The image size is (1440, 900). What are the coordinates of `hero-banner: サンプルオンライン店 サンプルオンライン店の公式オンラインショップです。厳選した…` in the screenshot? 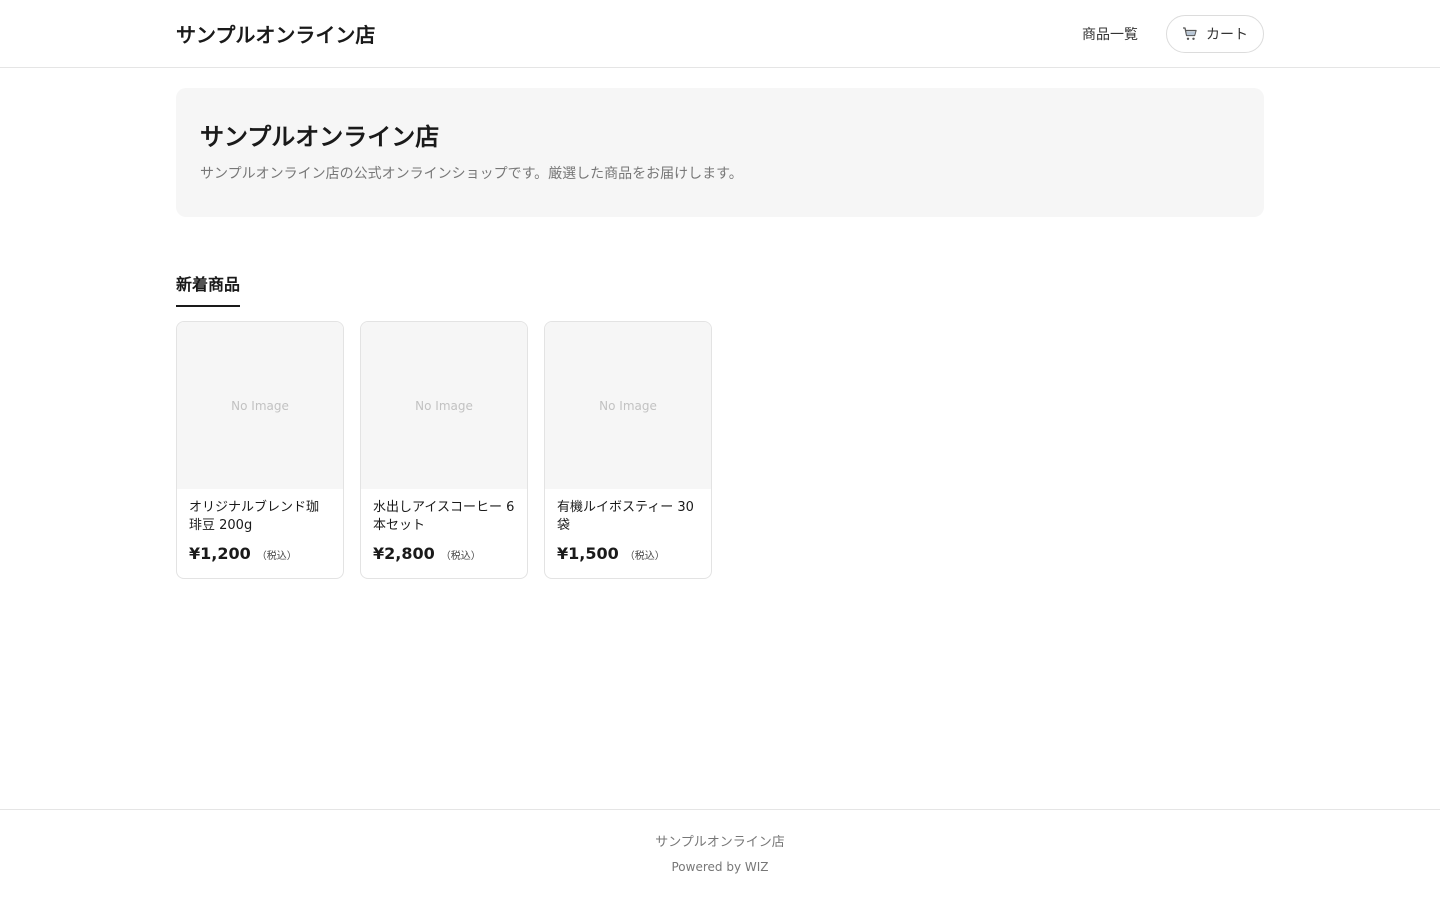 It's located at (720, 152).